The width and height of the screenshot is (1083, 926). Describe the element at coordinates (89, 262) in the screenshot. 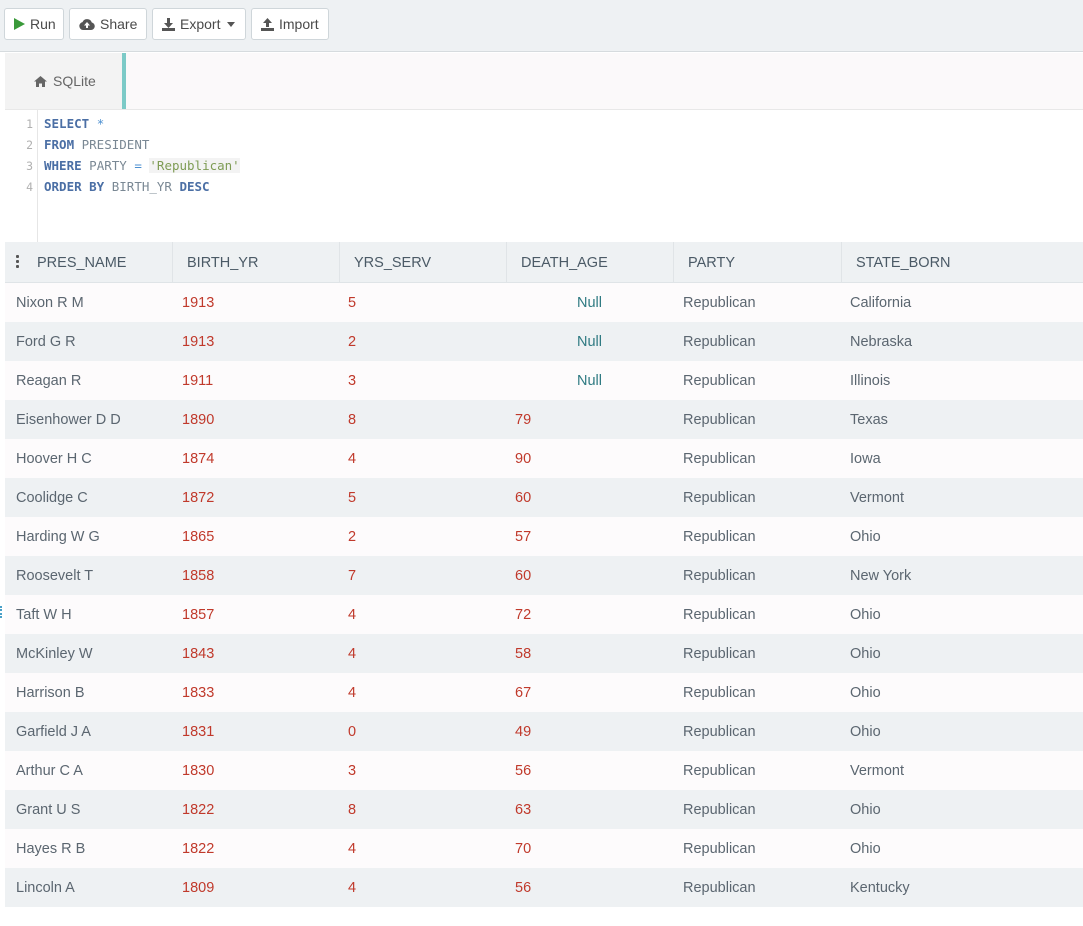

I see `column-header-pres-name: PRES_NAME` at that location.